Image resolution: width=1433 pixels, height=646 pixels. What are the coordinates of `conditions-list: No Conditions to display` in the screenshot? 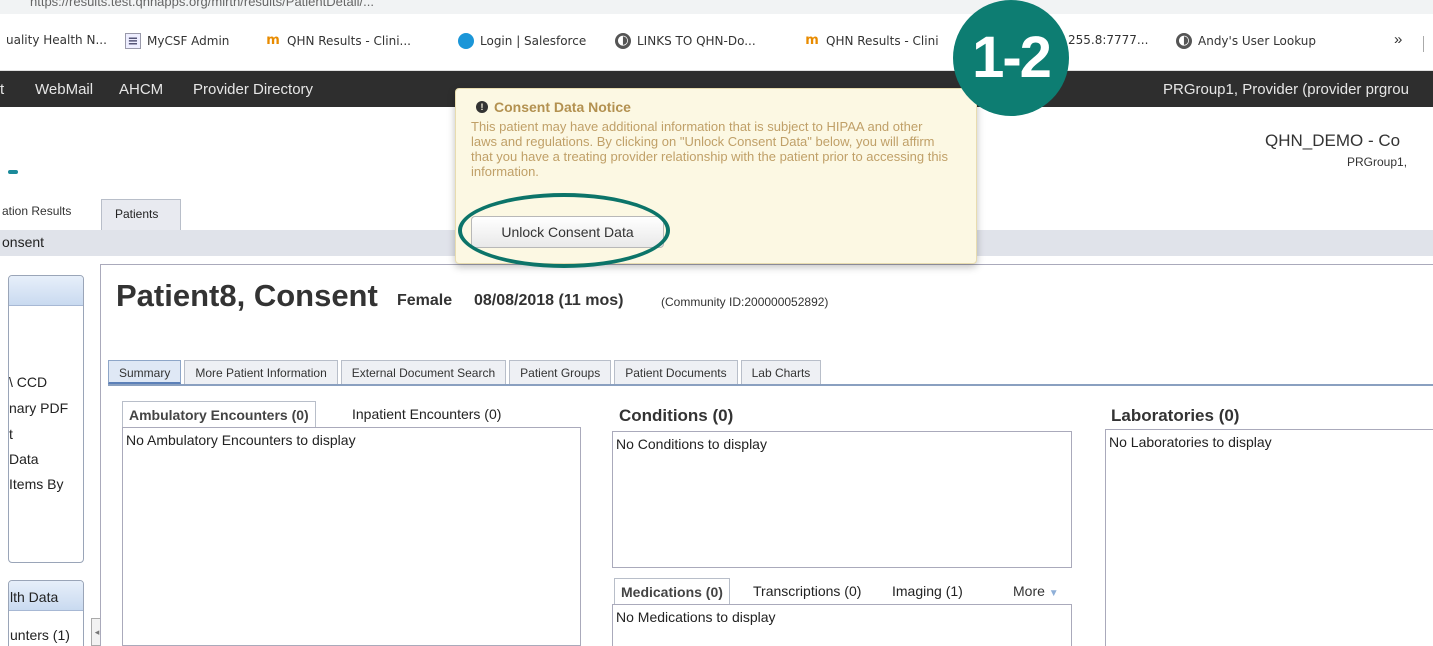 It's located at (842, 499).